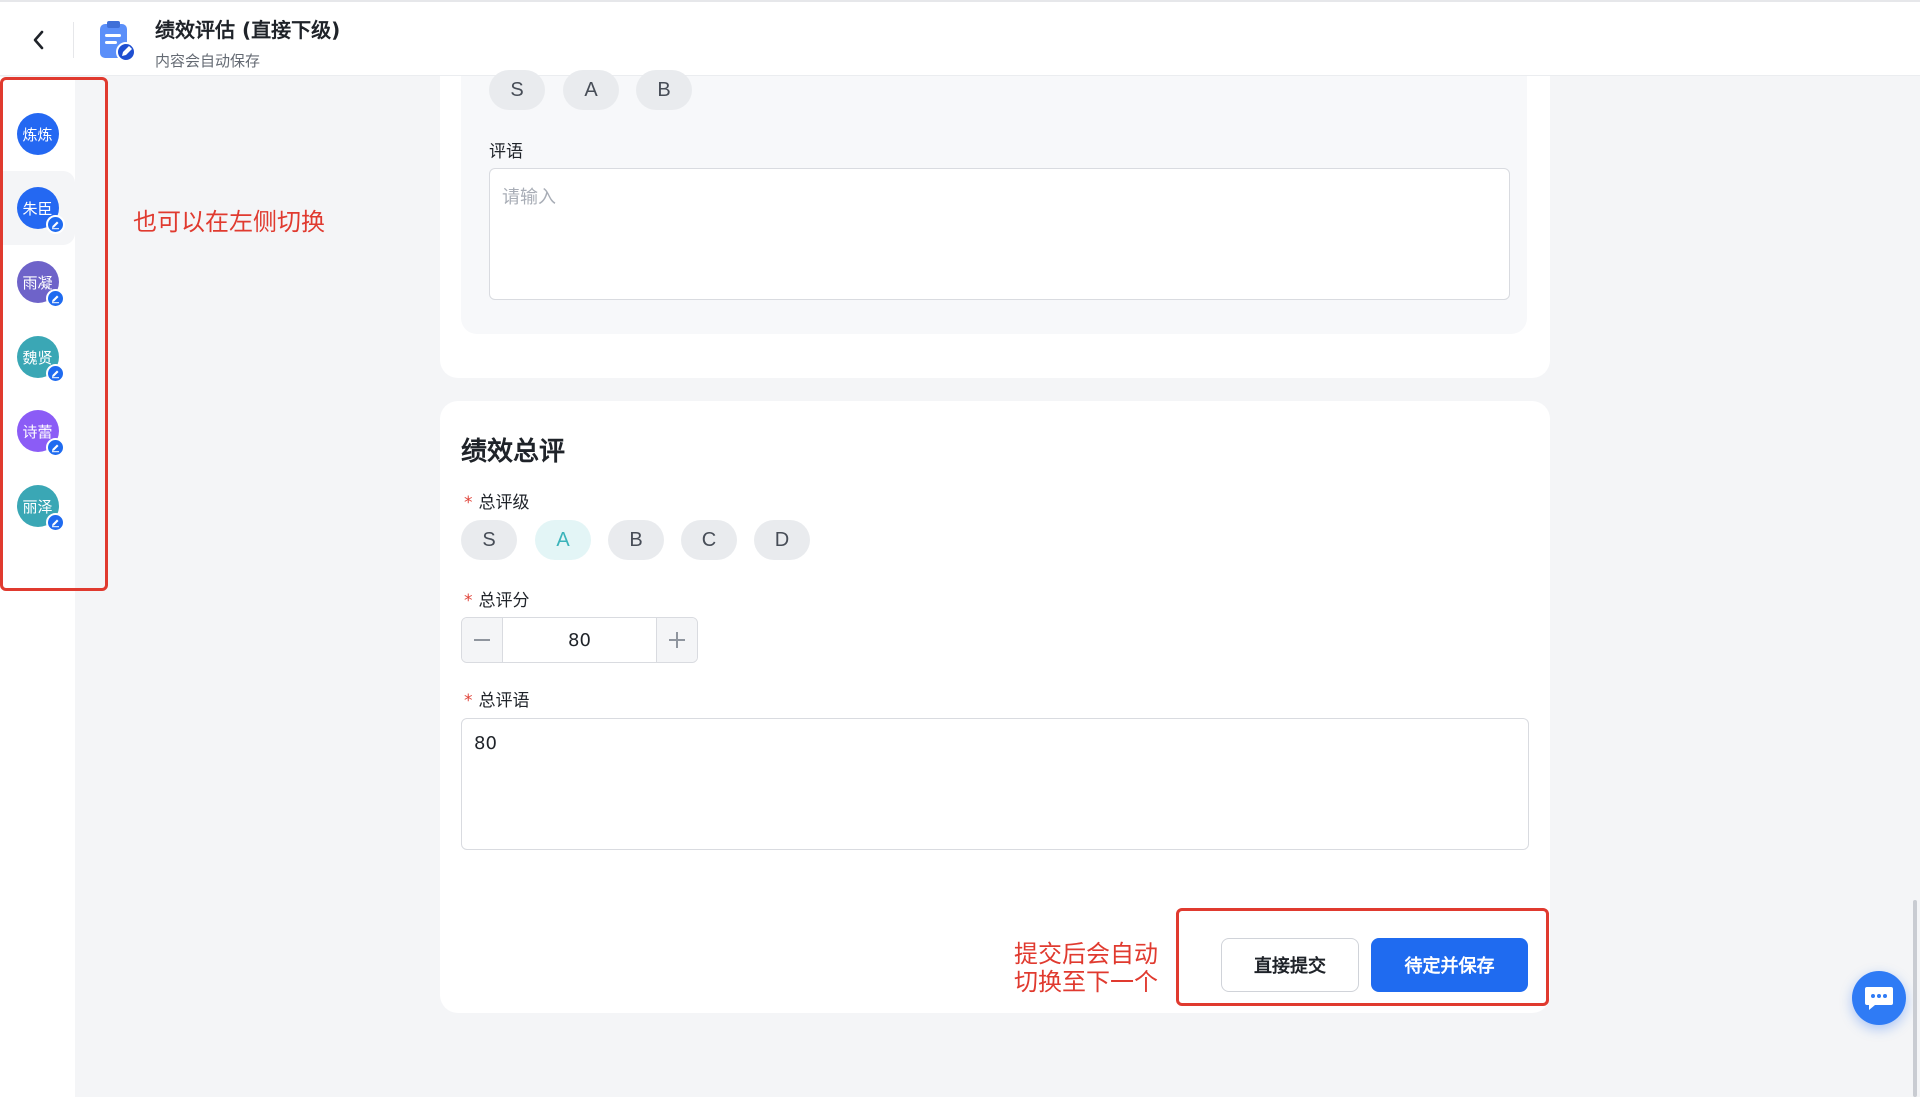 This screenshot has width=1920, height=1097. I want to click on avatar: 朱臣, so click(40, 210).